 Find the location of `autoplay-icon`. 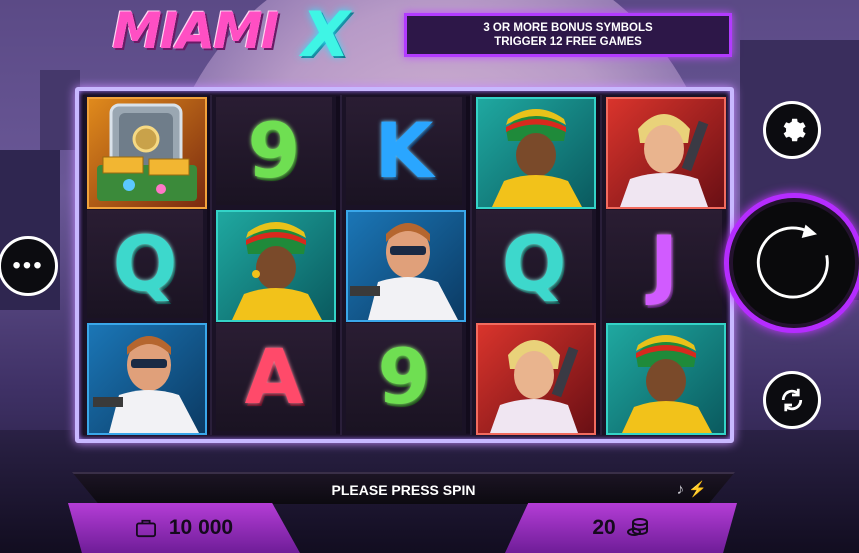

autoplay-icon is located at coordinates (792, 400).